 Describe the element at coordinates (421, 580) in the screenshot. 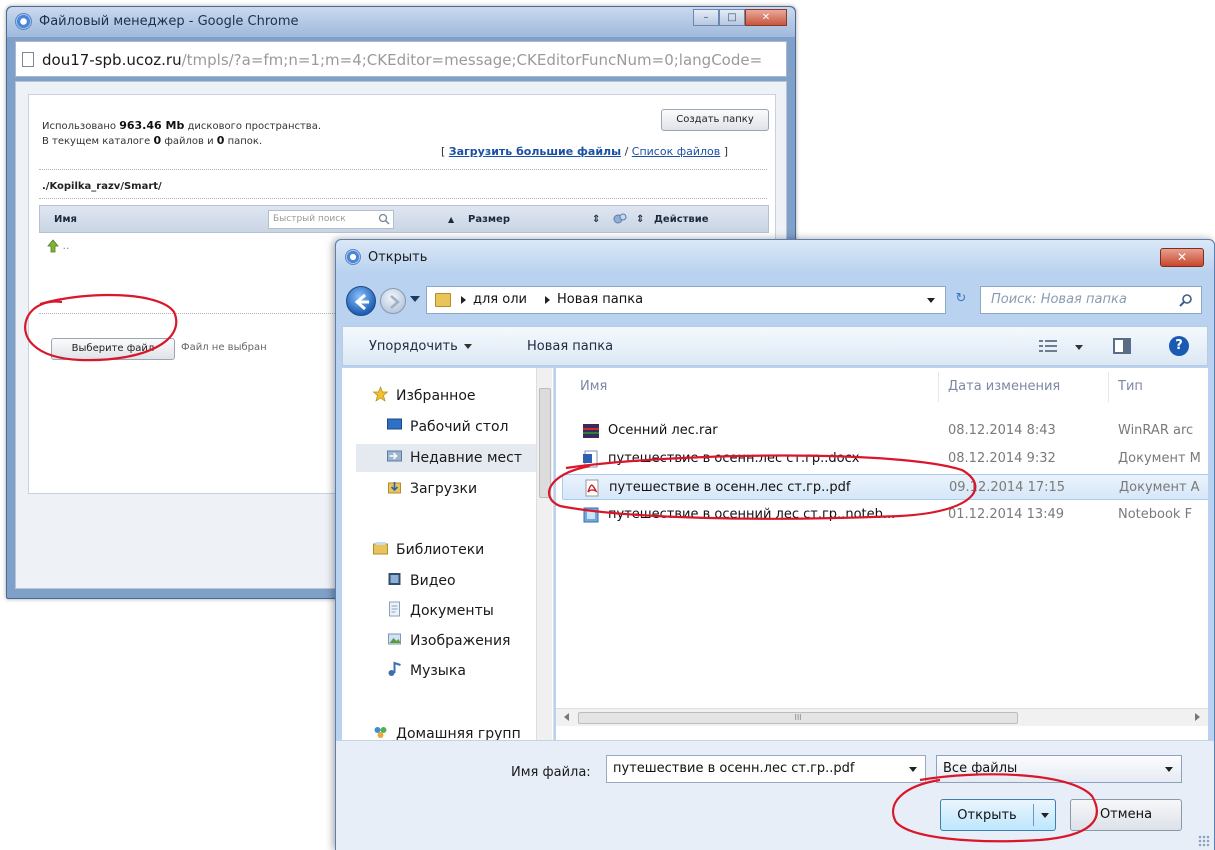

I see `nav-video: Видео` at that location.